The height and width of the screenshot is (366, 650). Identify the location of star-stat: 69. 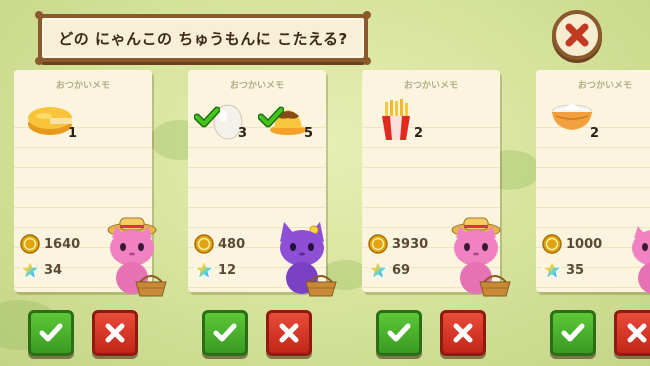
(389, 270).